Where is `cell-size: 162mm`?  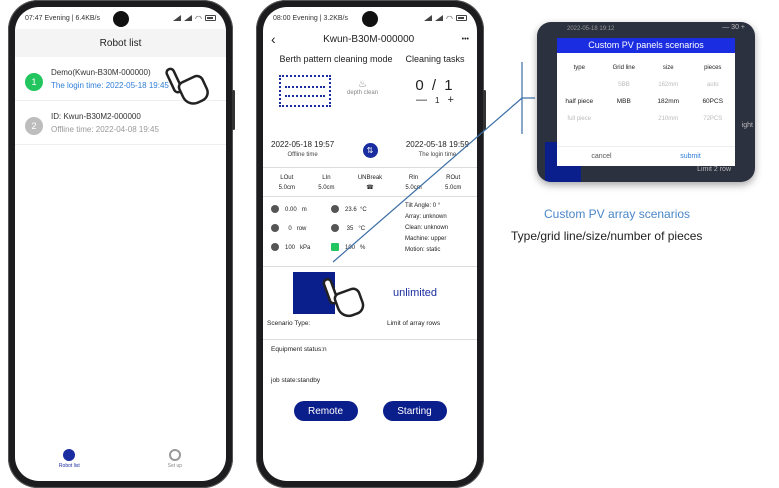
cell-size: 162mm is located at coordinates (668, 84).